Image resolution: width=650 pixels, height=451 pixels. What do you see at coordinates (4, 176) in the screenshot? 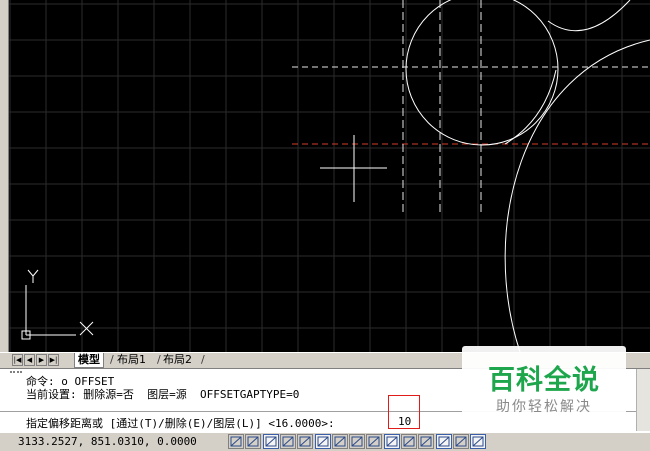
I see `left-frame-border` at bounding box center [4, 176].